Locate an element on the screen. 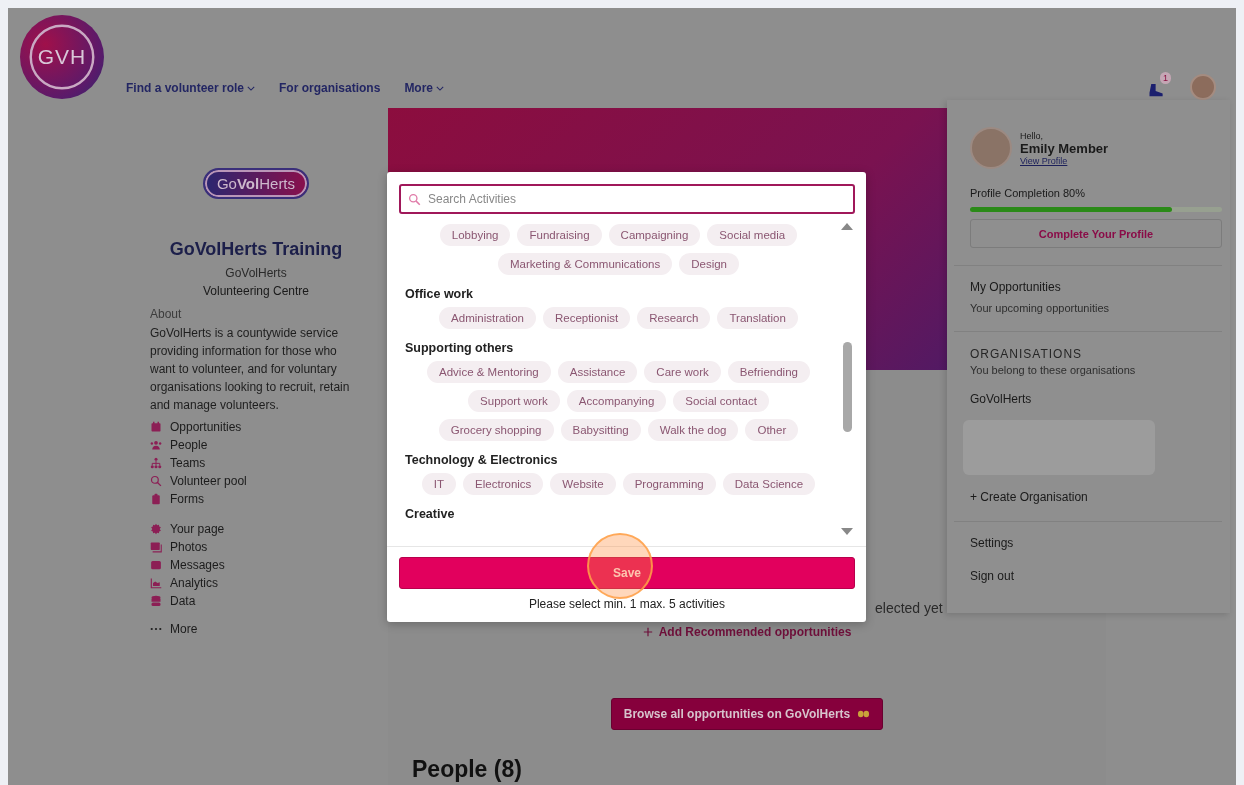 The image size is (1244, 785). gear-icon is located at coordinates (156, 529).